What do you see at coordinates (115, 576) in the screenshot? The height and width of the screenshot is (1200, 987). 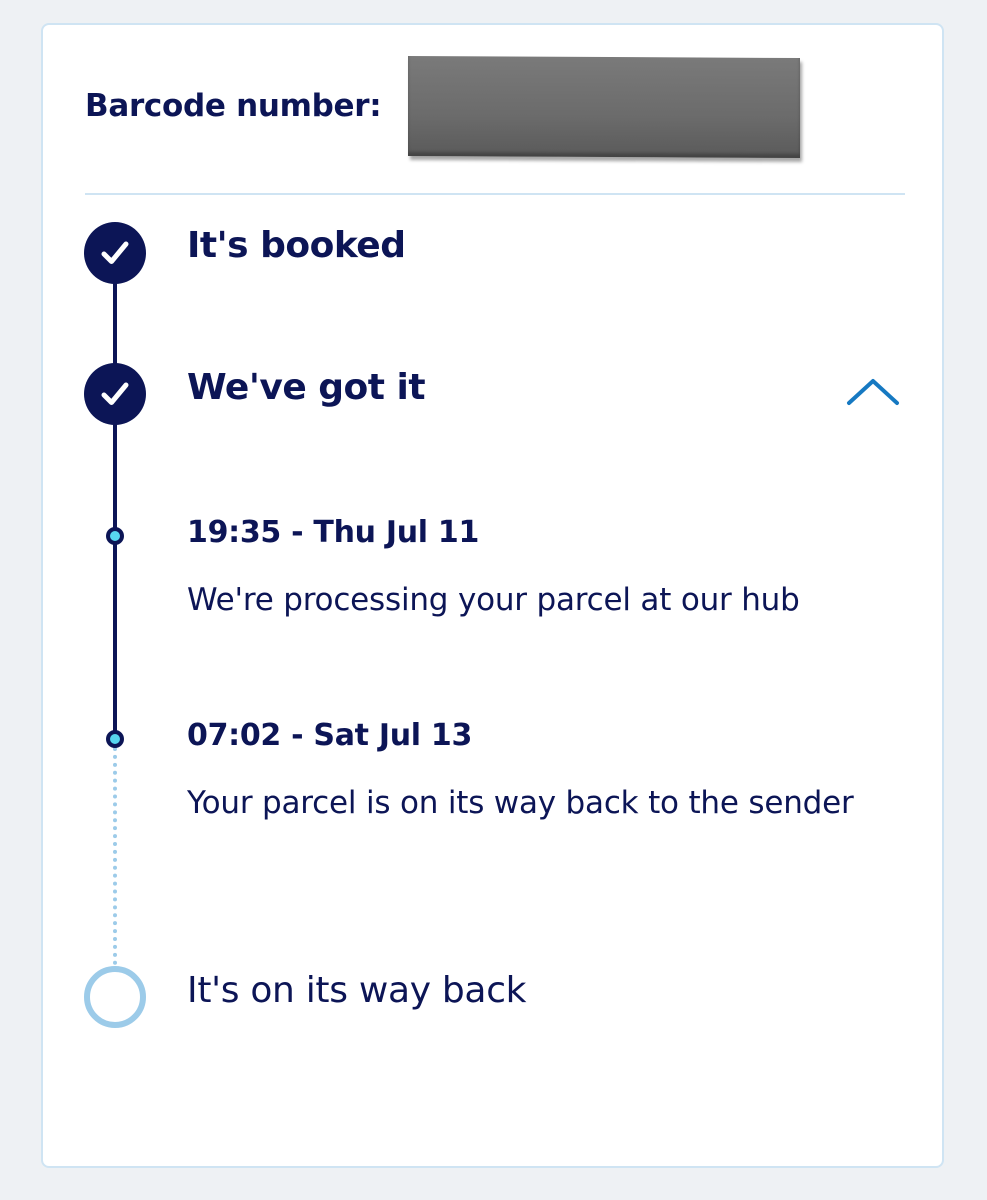 I see `timeline-line-events` at bounding box center [115, 576].